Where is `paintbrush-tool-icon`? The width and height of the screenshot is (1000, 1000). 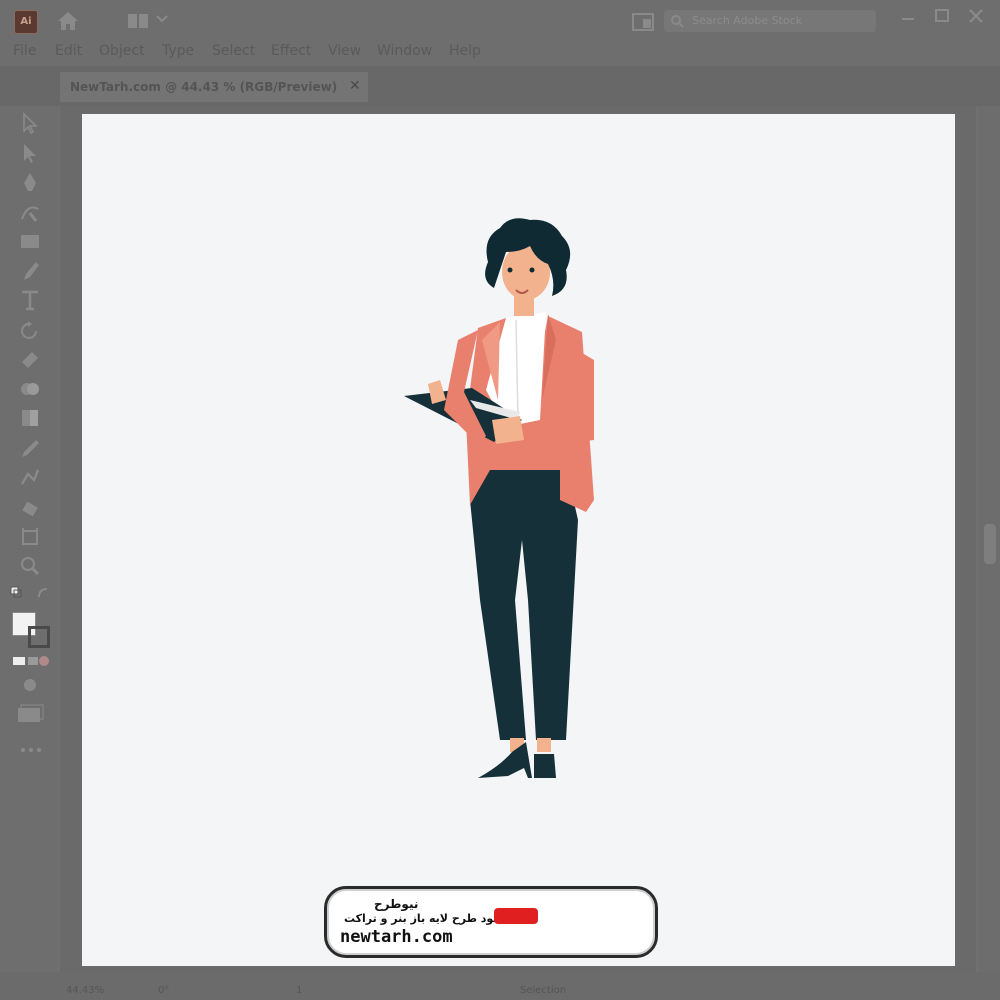 paintbrush-tool-icon is located at coordinates (30, 271).